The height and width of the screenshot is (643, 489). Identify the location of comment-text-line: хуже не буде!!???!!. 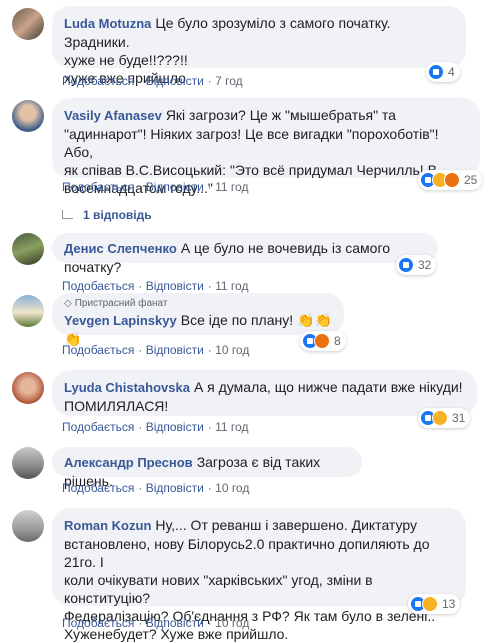
(126, 60).